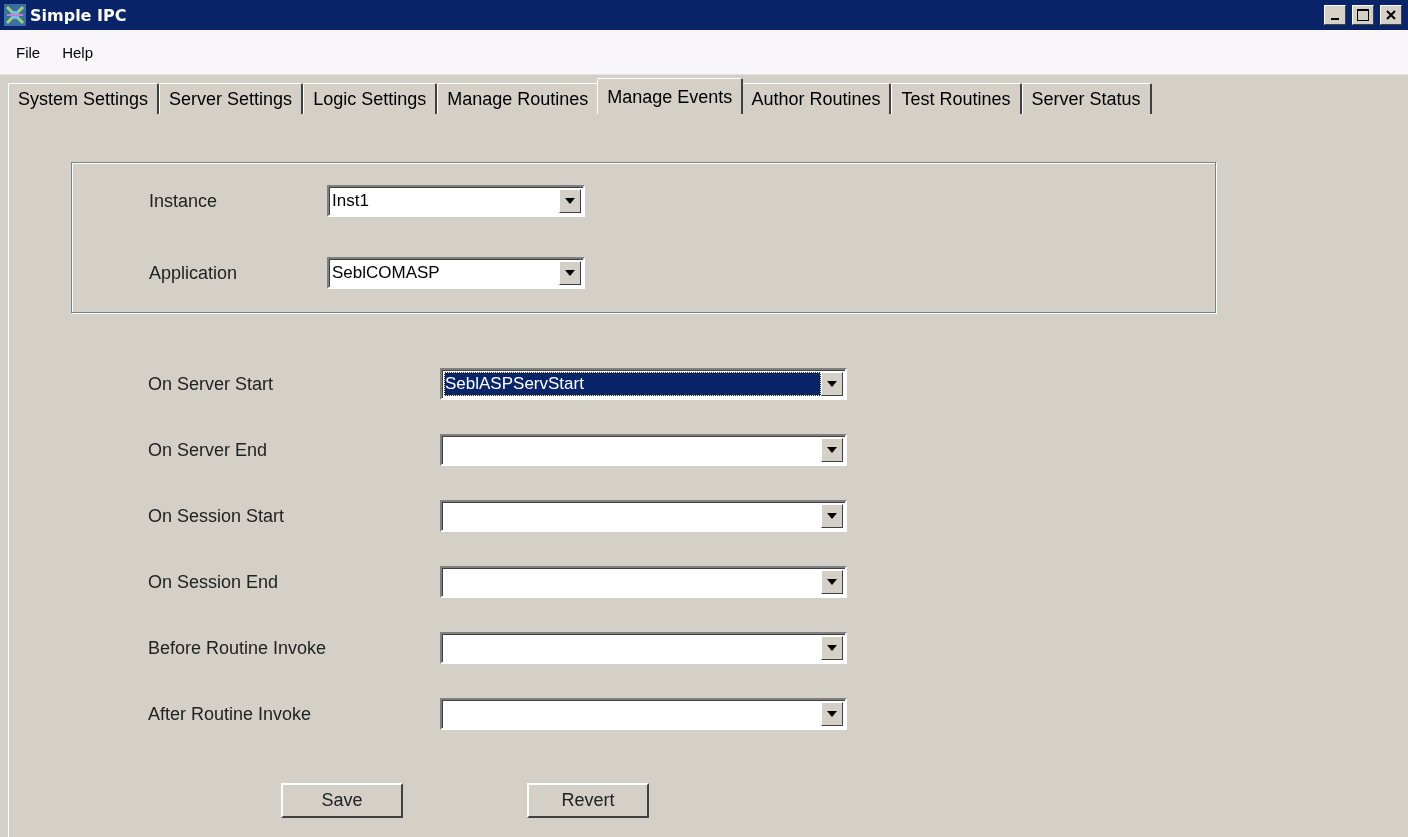 The width and height of the screenshot is (1408, 837). I want to click on dropdown-field: SeblCOMASP, so click(456, 273).